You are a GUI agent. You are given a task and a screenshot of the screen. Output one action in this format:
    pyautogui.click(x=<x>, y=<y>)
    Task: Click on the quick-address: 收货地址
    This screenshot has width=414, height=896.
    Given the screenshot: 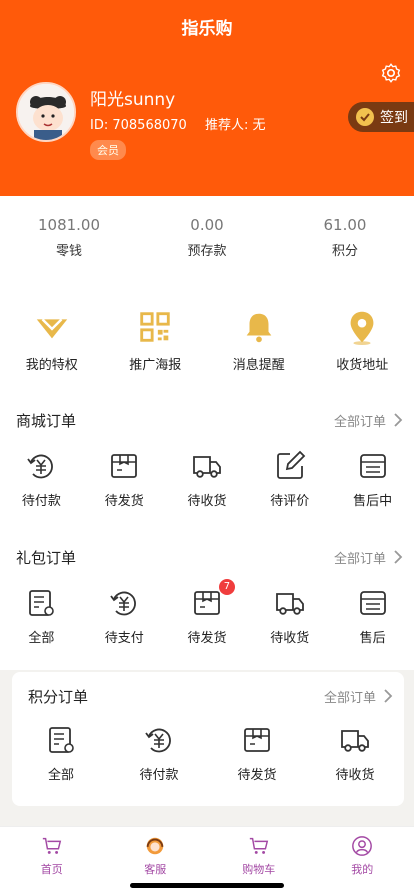 What is the action you would take?
    pyautogui.click(x=362, y=340)
    